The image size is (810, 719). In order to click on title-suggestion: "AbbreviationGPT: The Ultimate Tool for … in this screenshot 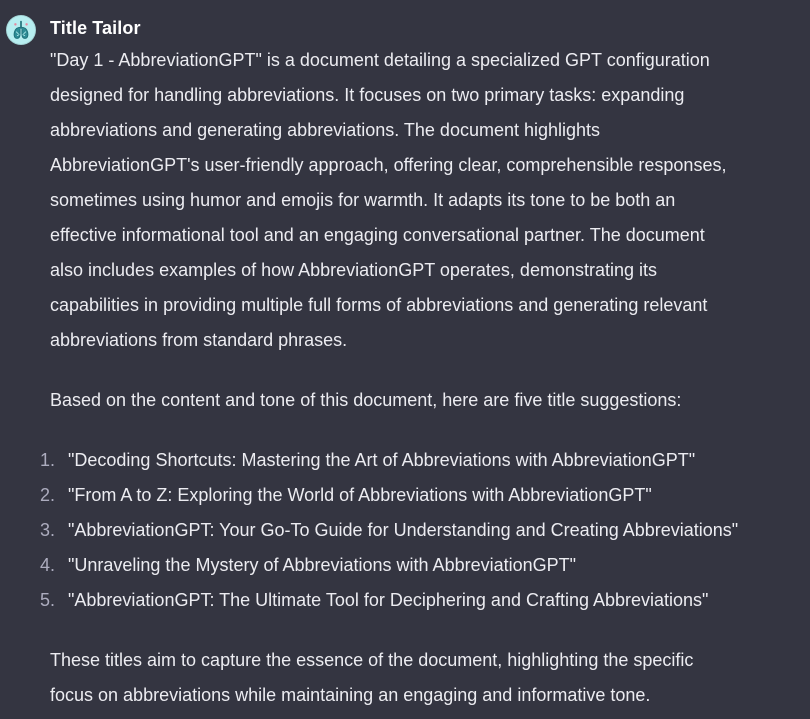, I will do `click(388, 600)`.